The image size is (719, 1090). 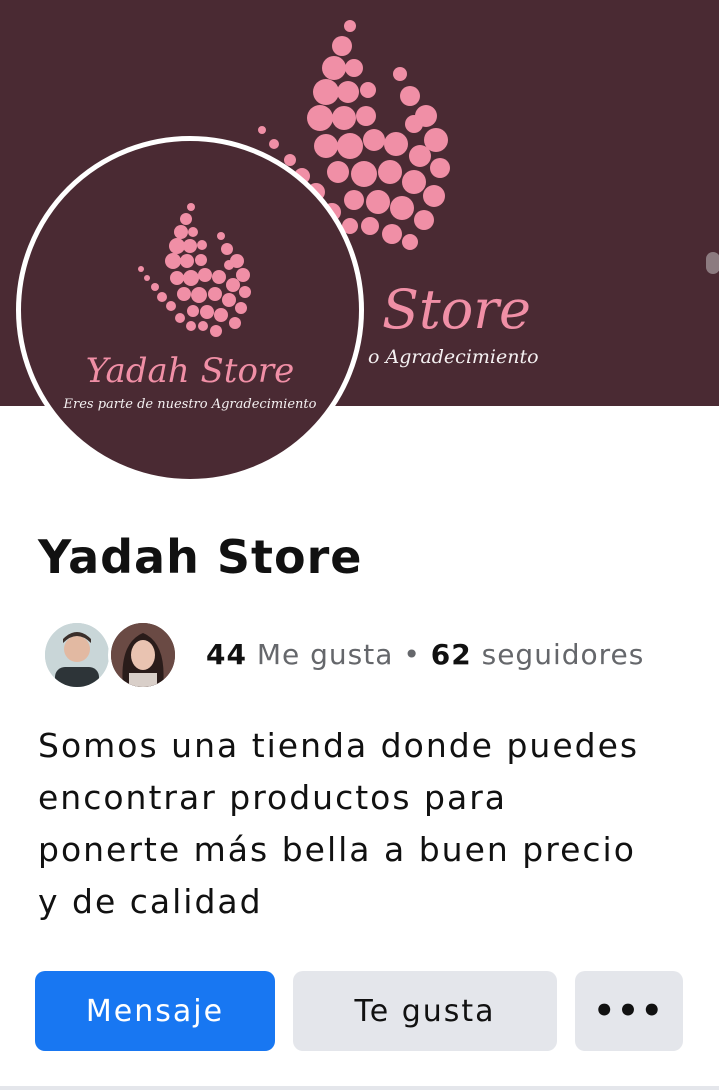 I want to click on likes-label: Me gusta, so click(x=325, y=654).